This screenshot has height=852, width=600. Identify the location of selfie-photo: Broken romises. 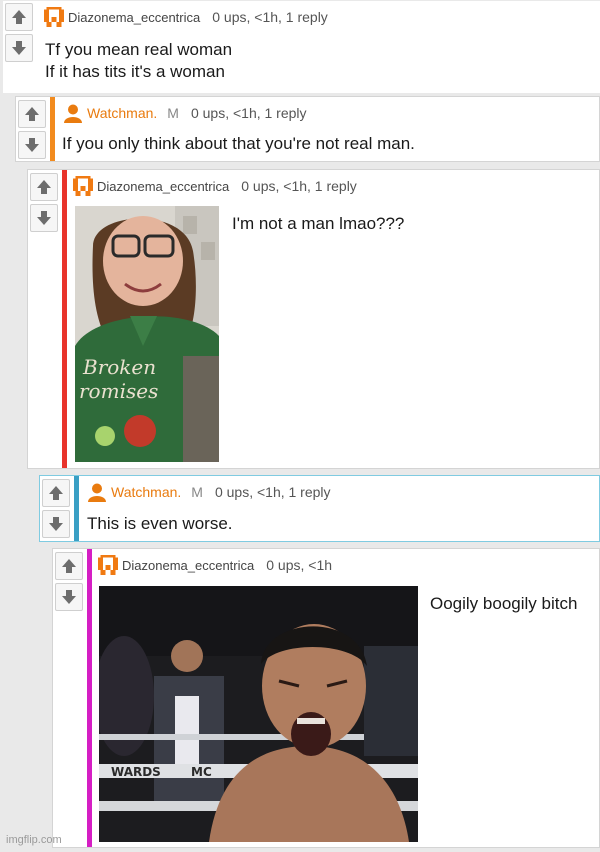
(147, 334).